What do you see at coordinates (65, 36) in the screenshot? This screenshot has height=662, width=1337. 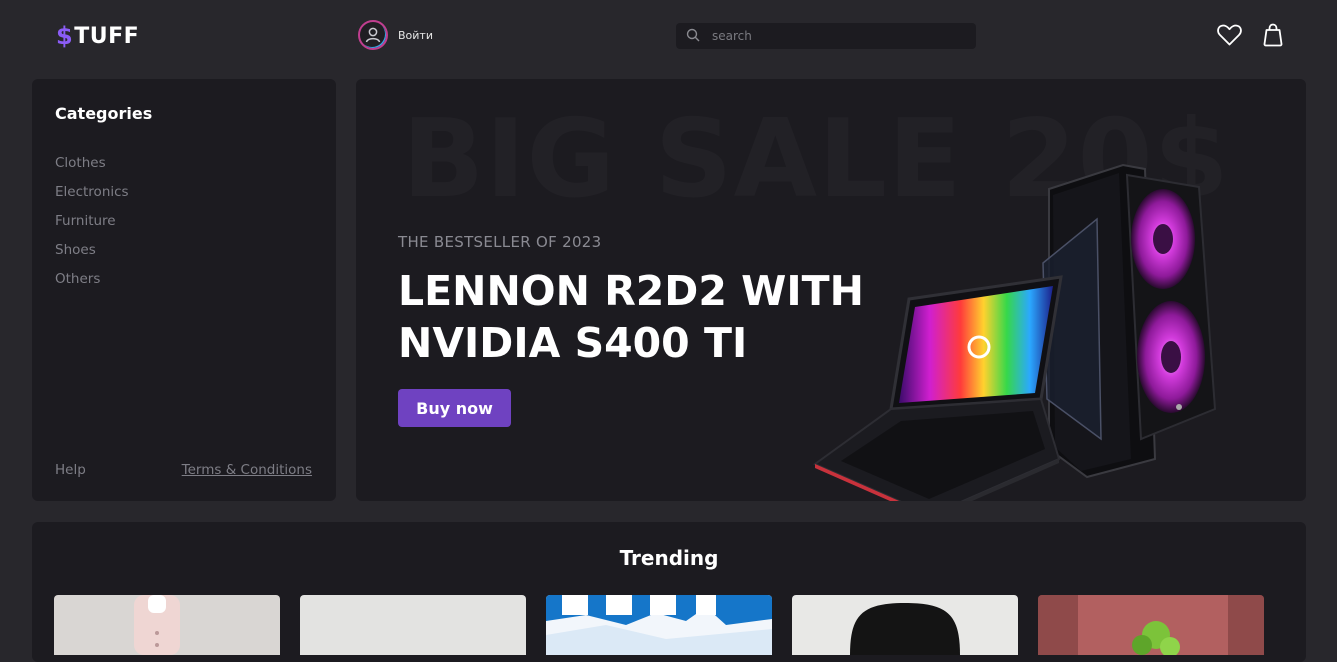 I see `logo-symbol: $` at bounding box center [65, 36].